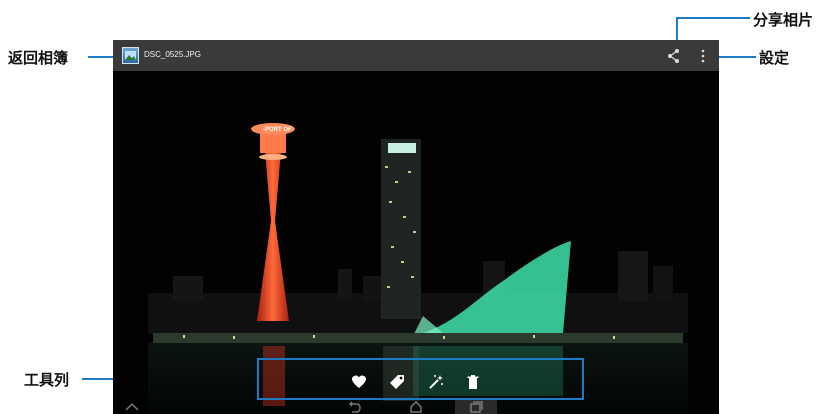 The width and height of the screenshot is (829, 414). I want to click on toolbar-highlight-frame, so click(420, 379).